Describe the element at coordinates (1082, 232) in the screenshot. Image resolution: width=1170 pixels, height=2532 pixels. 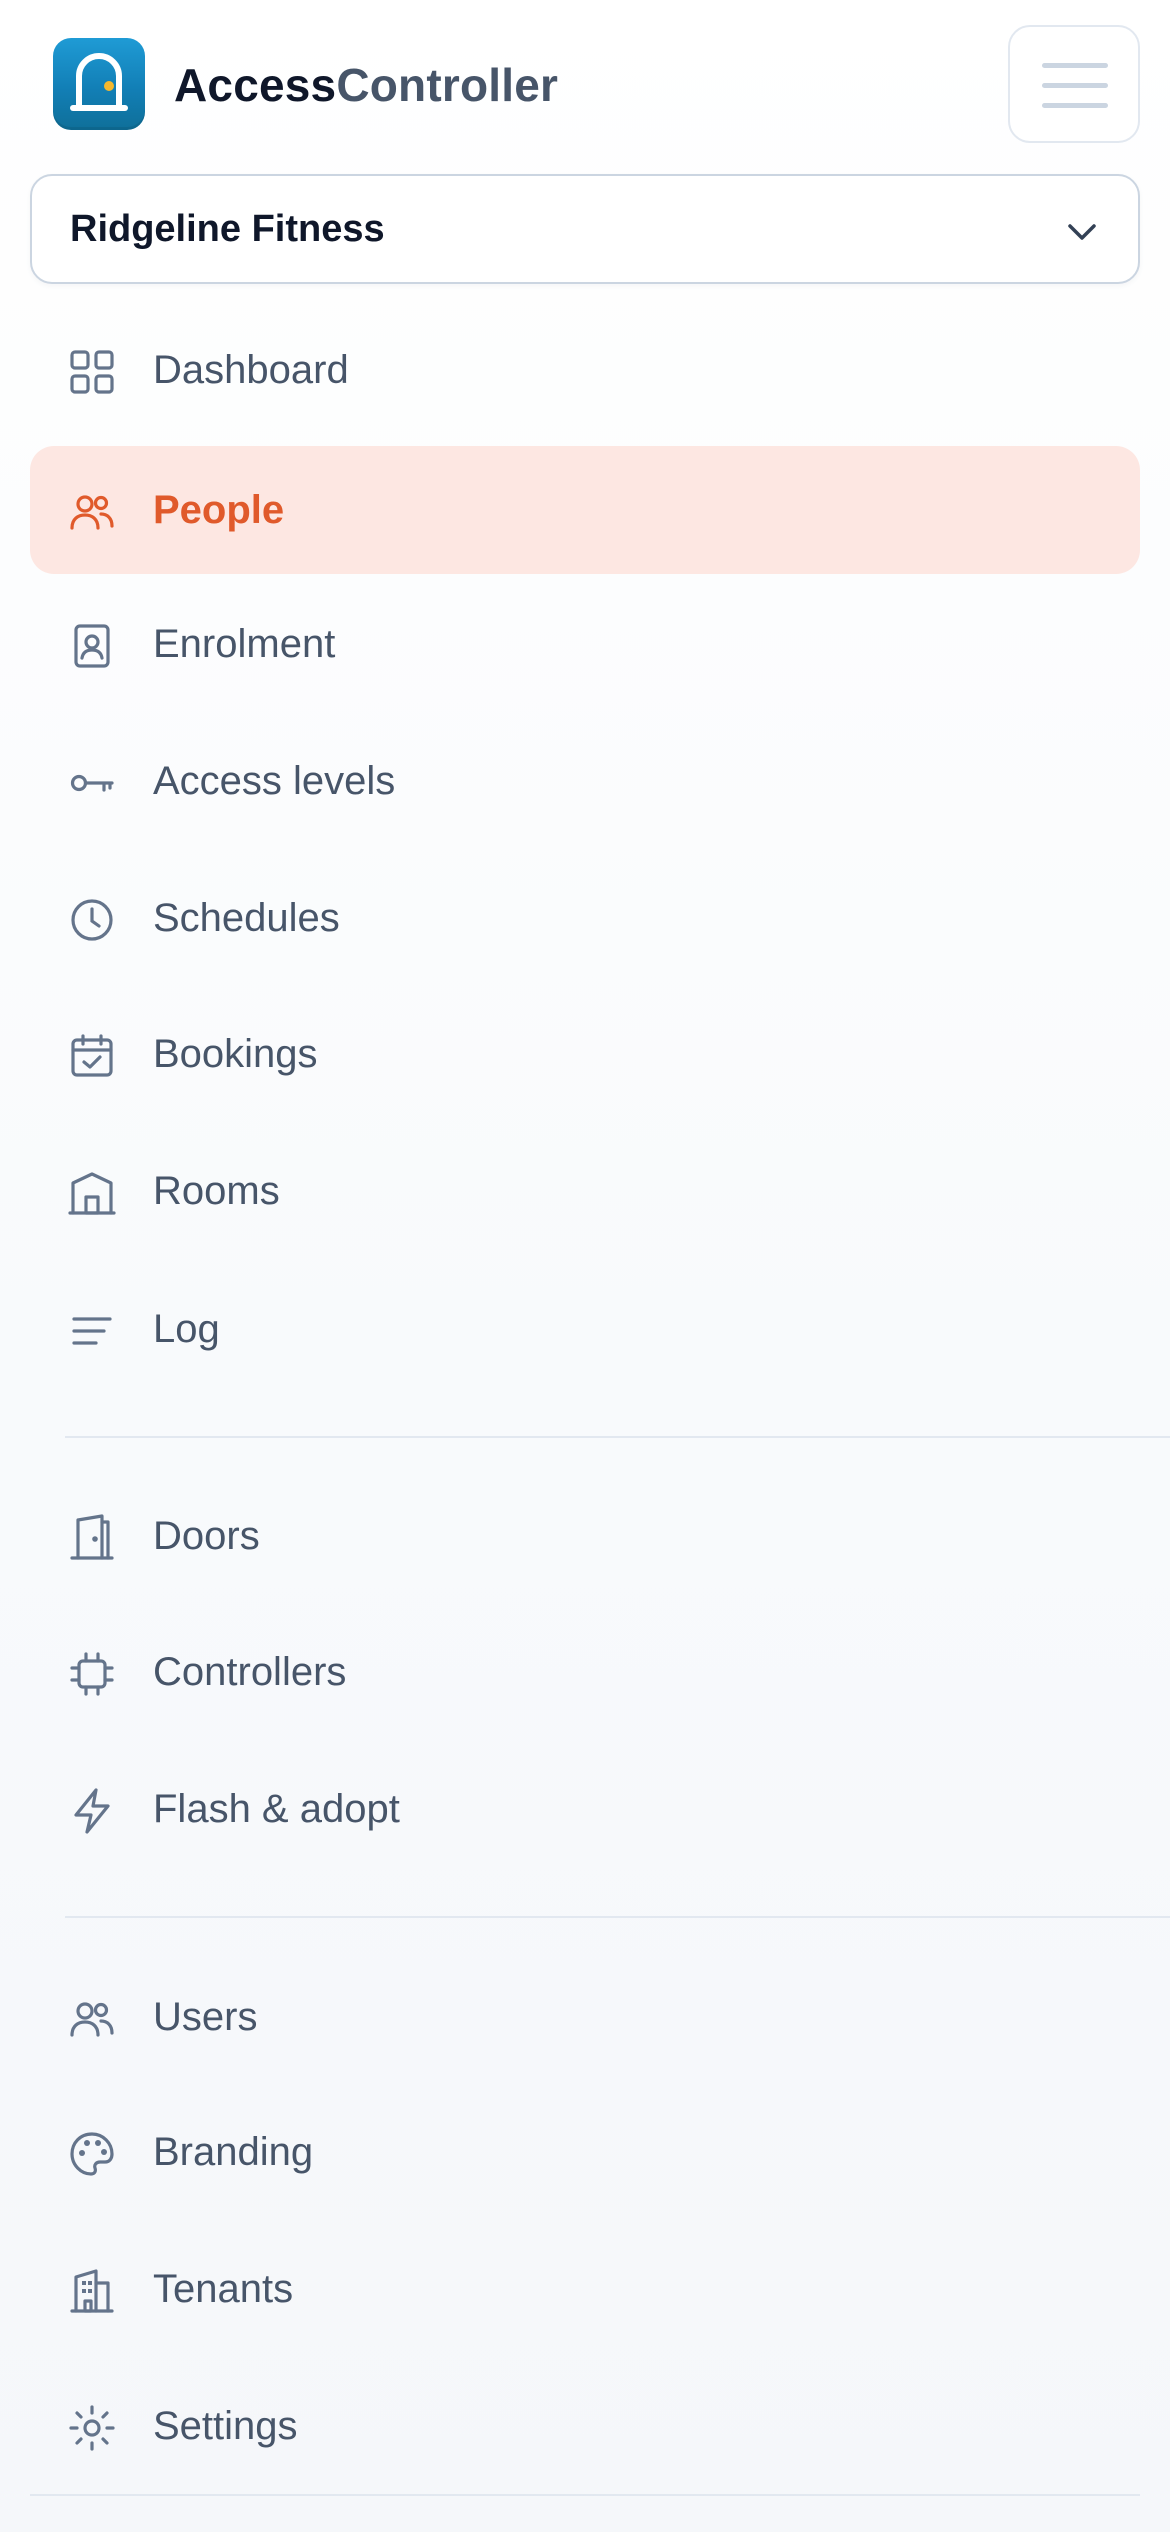
I see `chevron-down-icon` at that location.